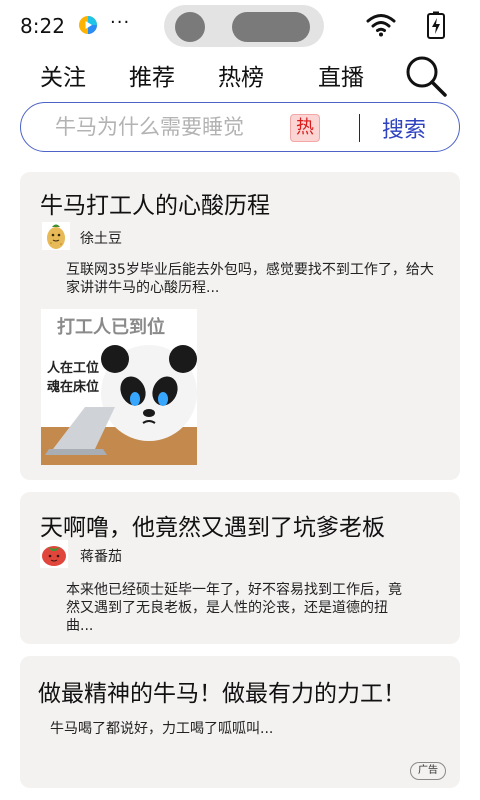 Image resolution: width=480 pixels, height=800 pixels. What do you see at coordinates (404, 128) in the screenshot?
I see `search-button: 搜索` at bounding box center [404, 128].